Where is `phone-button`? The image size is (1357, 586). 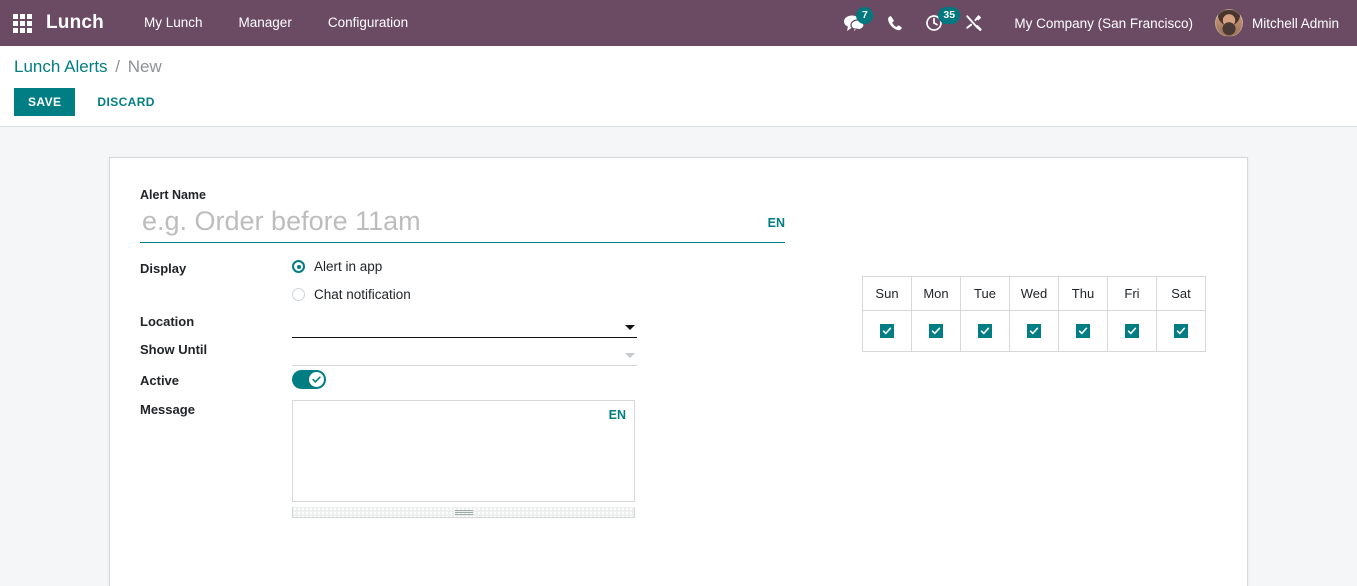
phone-button is located at coordinates (895, 23).